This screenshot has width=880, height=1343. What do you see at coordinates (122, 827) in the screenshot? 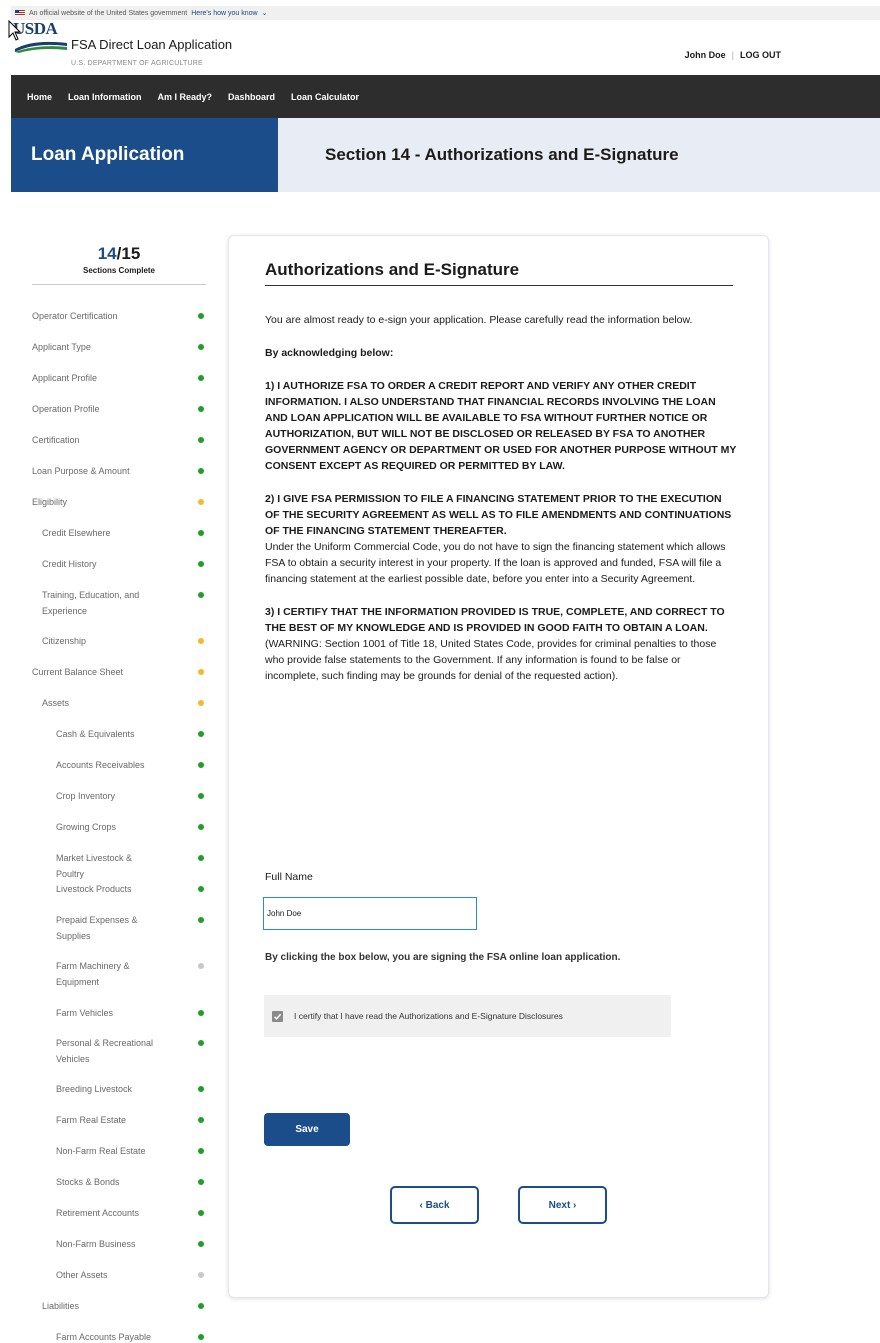
I see `sidebar-item: Growing Crops` at bounding box center [122, 827].